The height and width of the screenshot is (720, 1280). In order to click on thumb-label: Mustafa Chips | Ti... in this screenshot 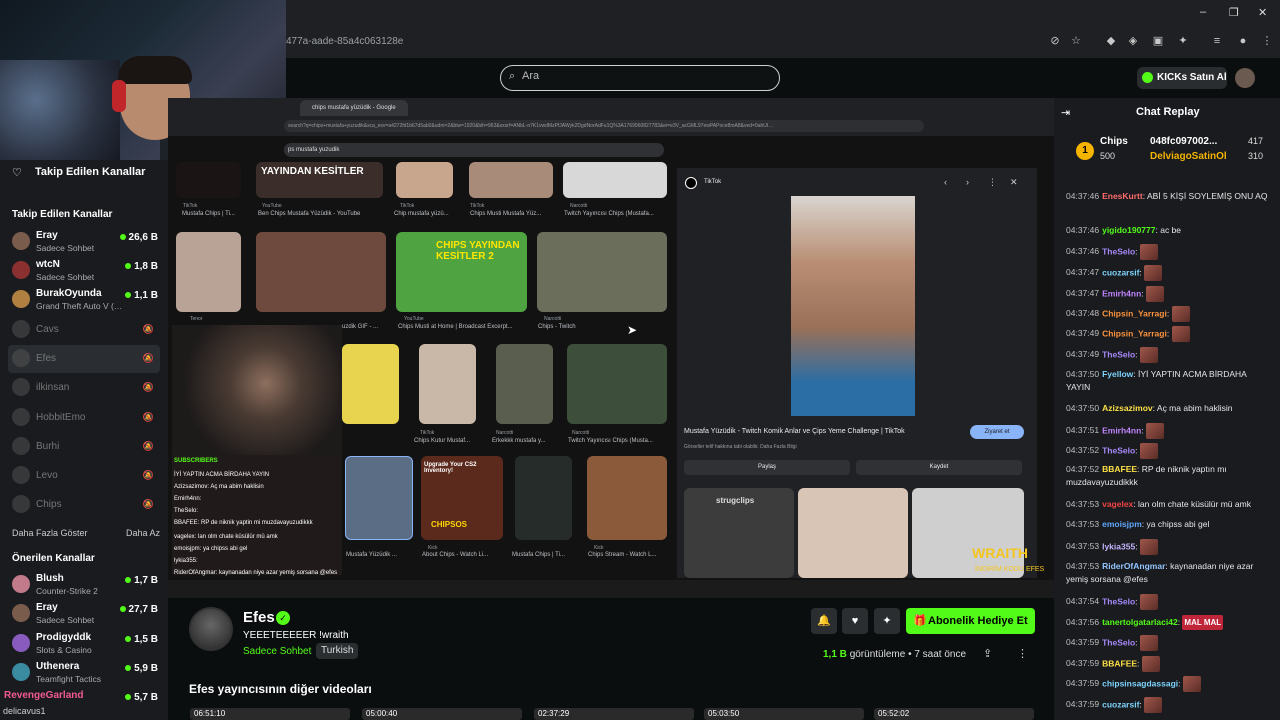, I will do `click(208, 214)`.